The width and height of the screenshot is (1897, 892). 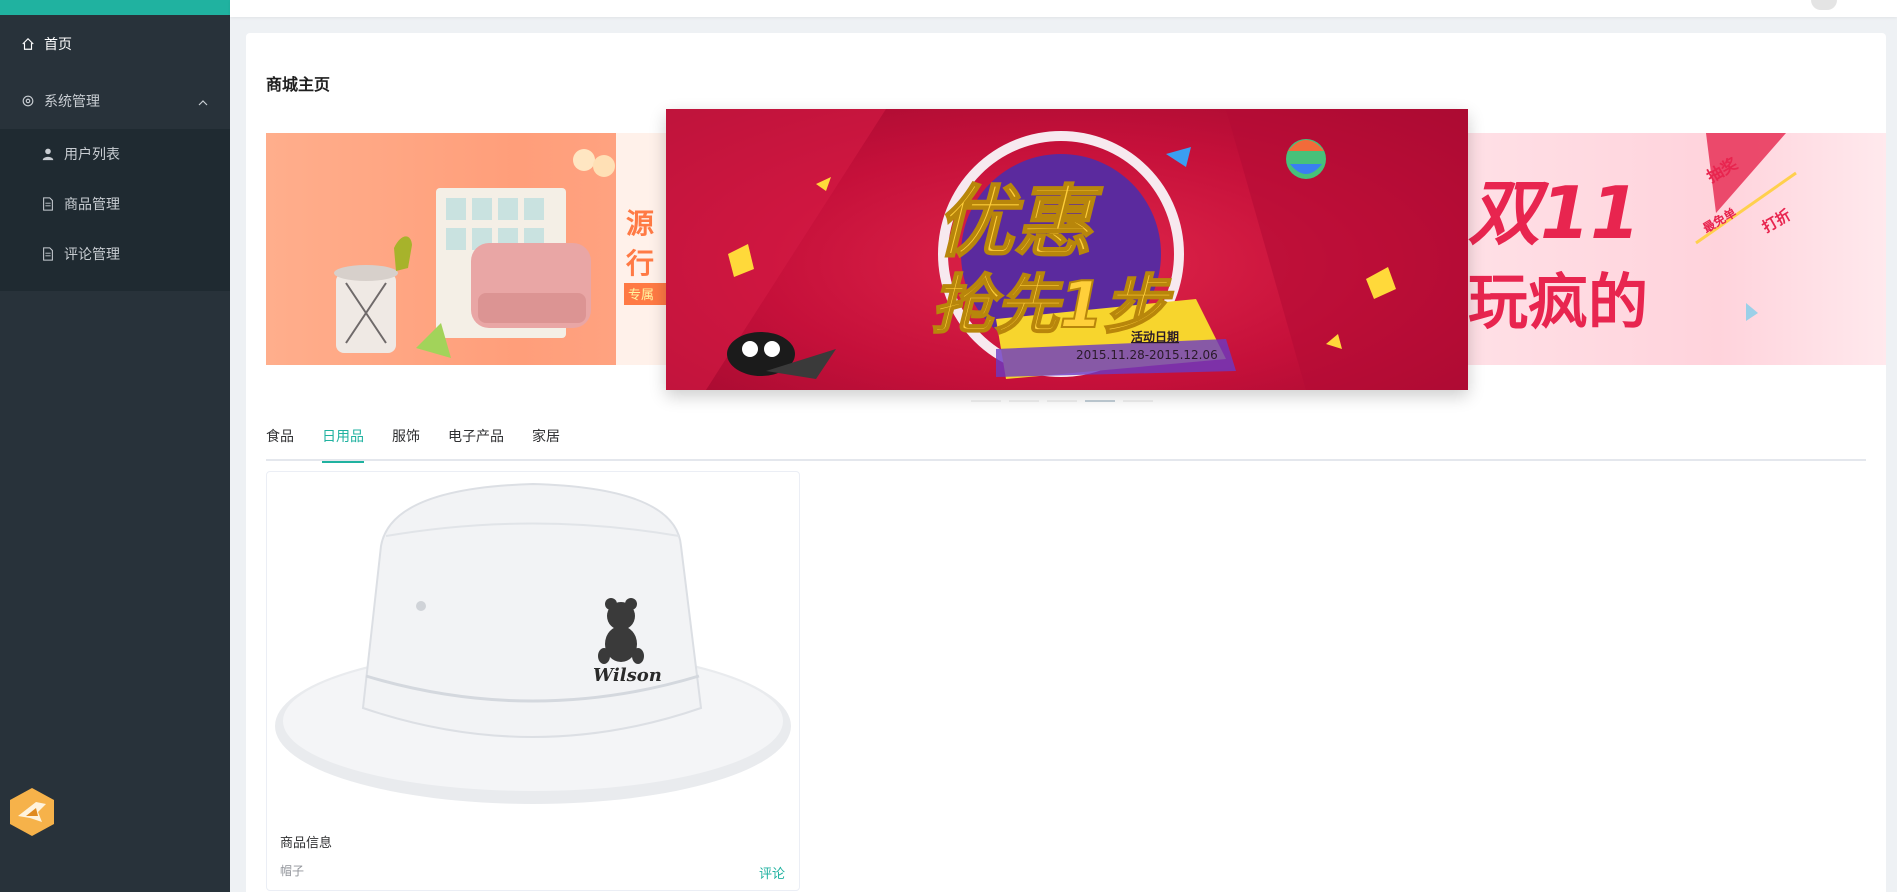 What do you see at coordinates (28, 101) in the screenshot?
I see `gear-icon` at bounding box center [28, 101].